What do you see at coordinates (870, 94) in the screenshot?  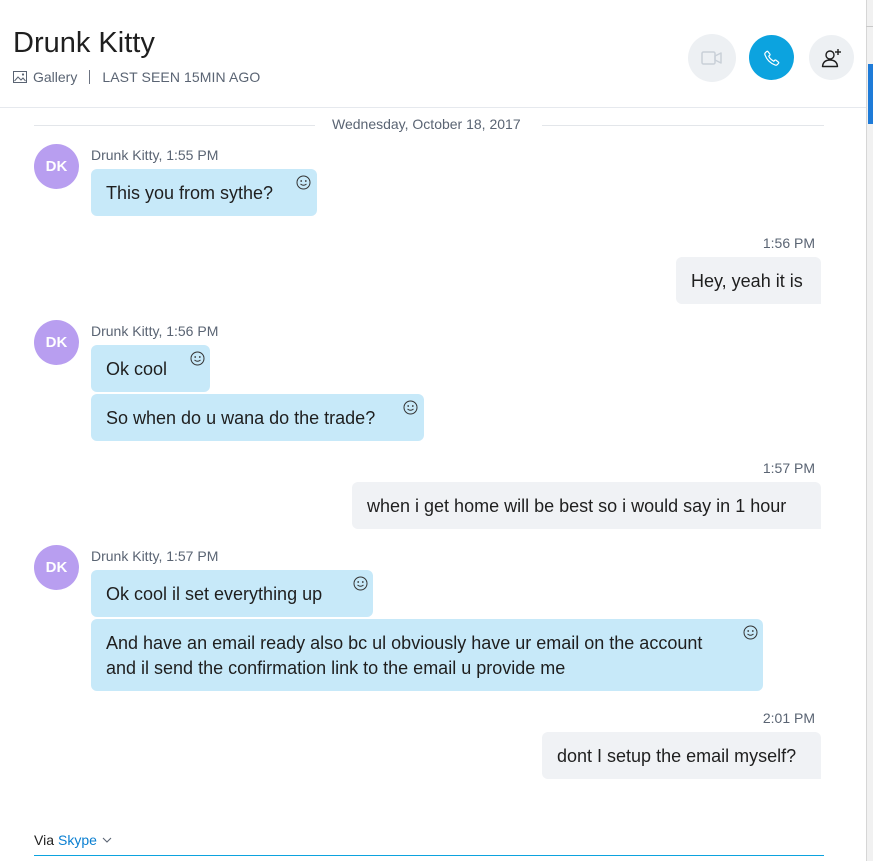 I see `edge-accent` at bounding box center [870, 94].